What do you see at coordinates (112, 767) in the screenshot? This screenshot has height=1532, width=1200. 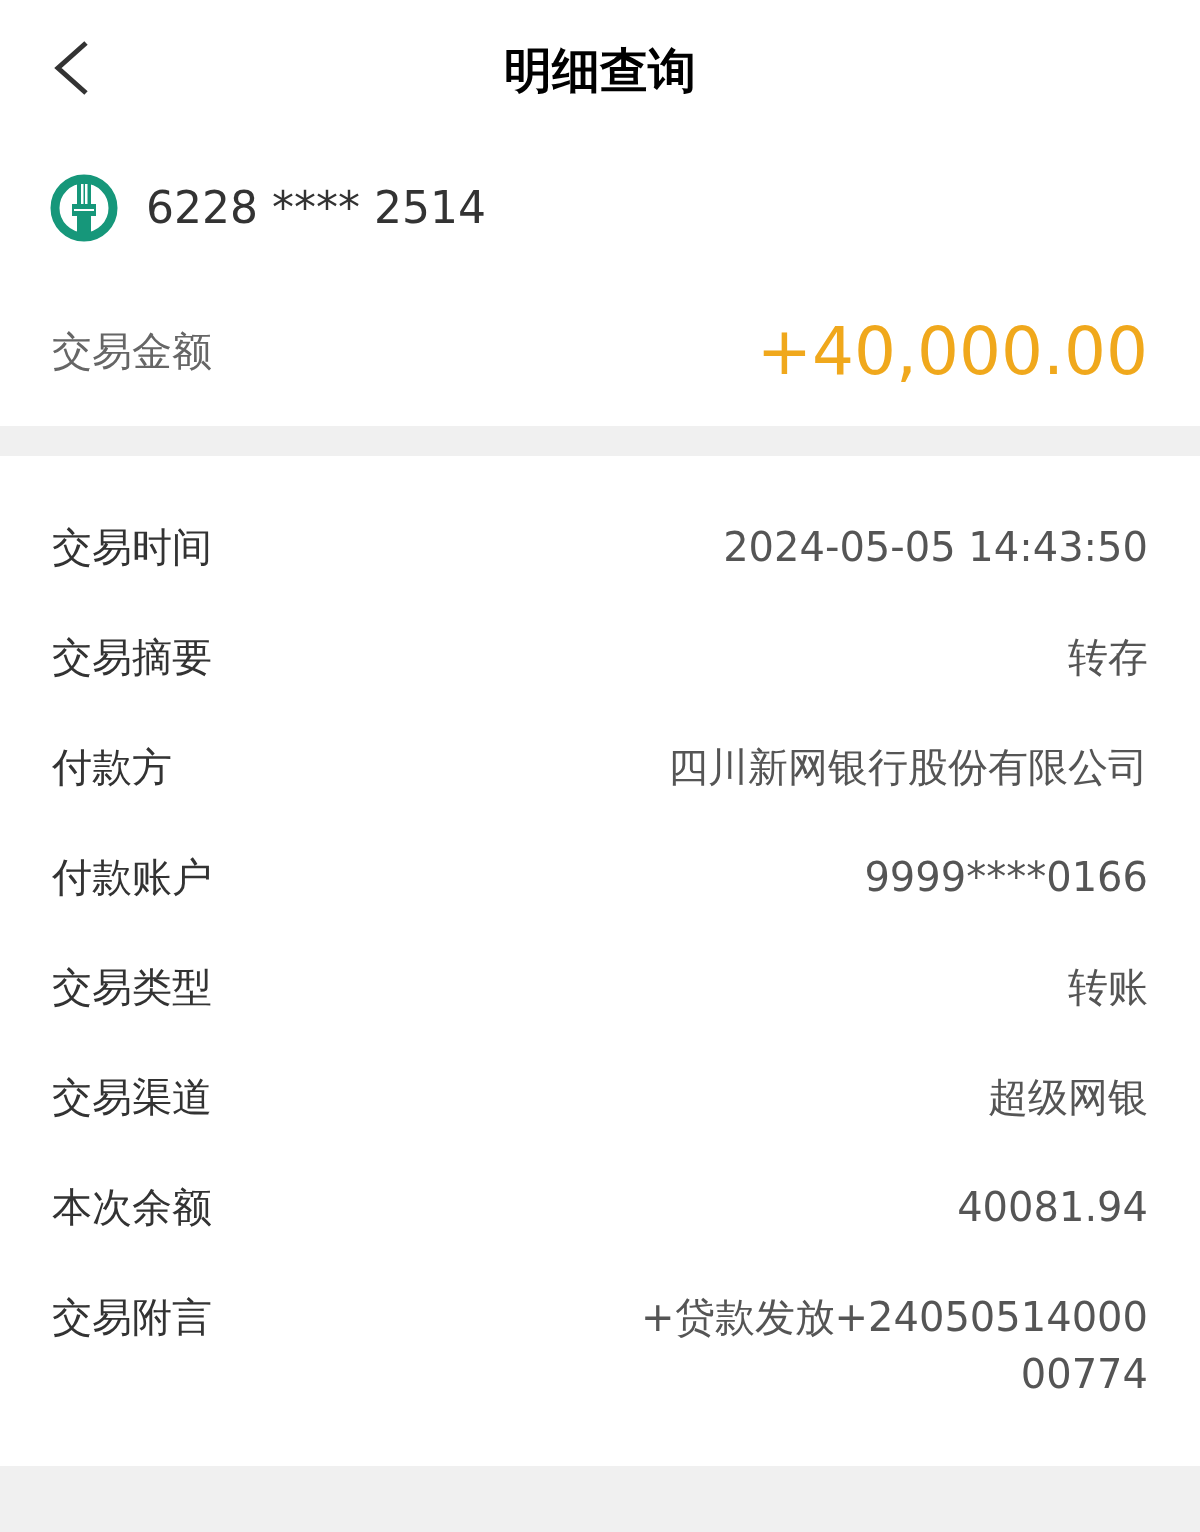 I see `detail-label: 付款方` at bounding box center [112, 767].